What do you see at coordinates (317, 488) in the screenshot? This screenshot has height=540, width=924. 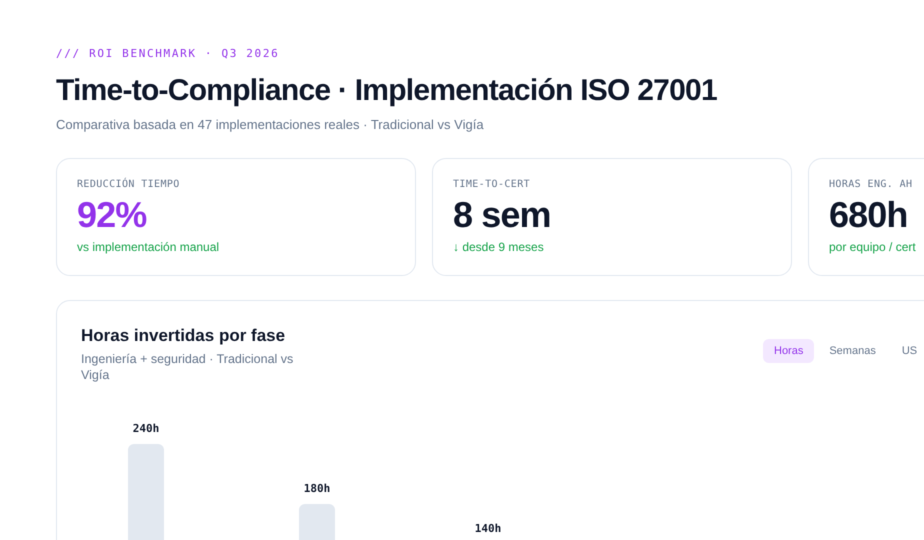 I see `bar-value-label: 180h` at bounding box center [317, 488].